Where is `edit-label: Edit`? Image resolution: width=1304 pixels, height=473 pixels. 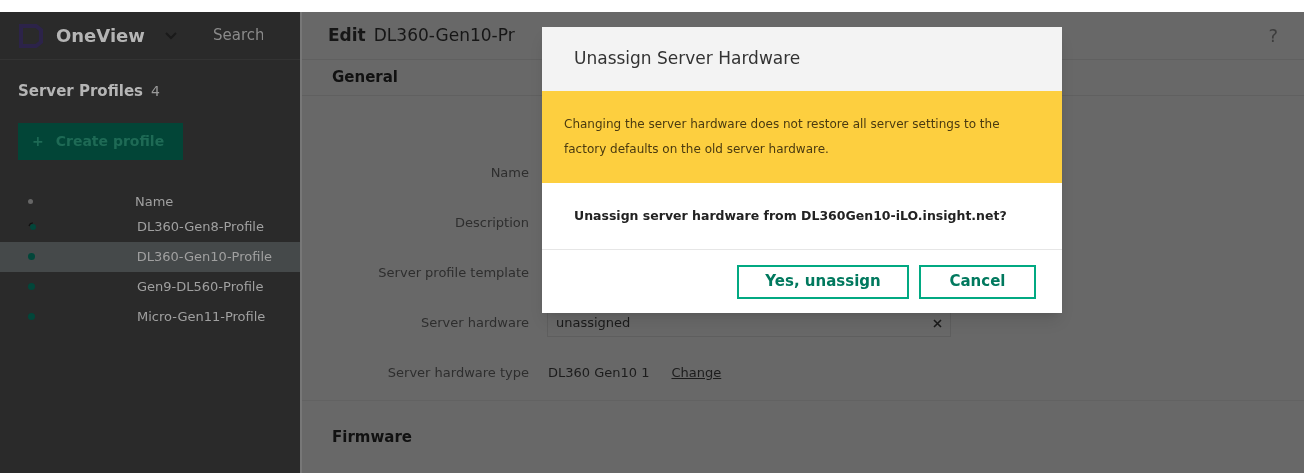 edit-label: Edit is located at coordinates (347, 35).